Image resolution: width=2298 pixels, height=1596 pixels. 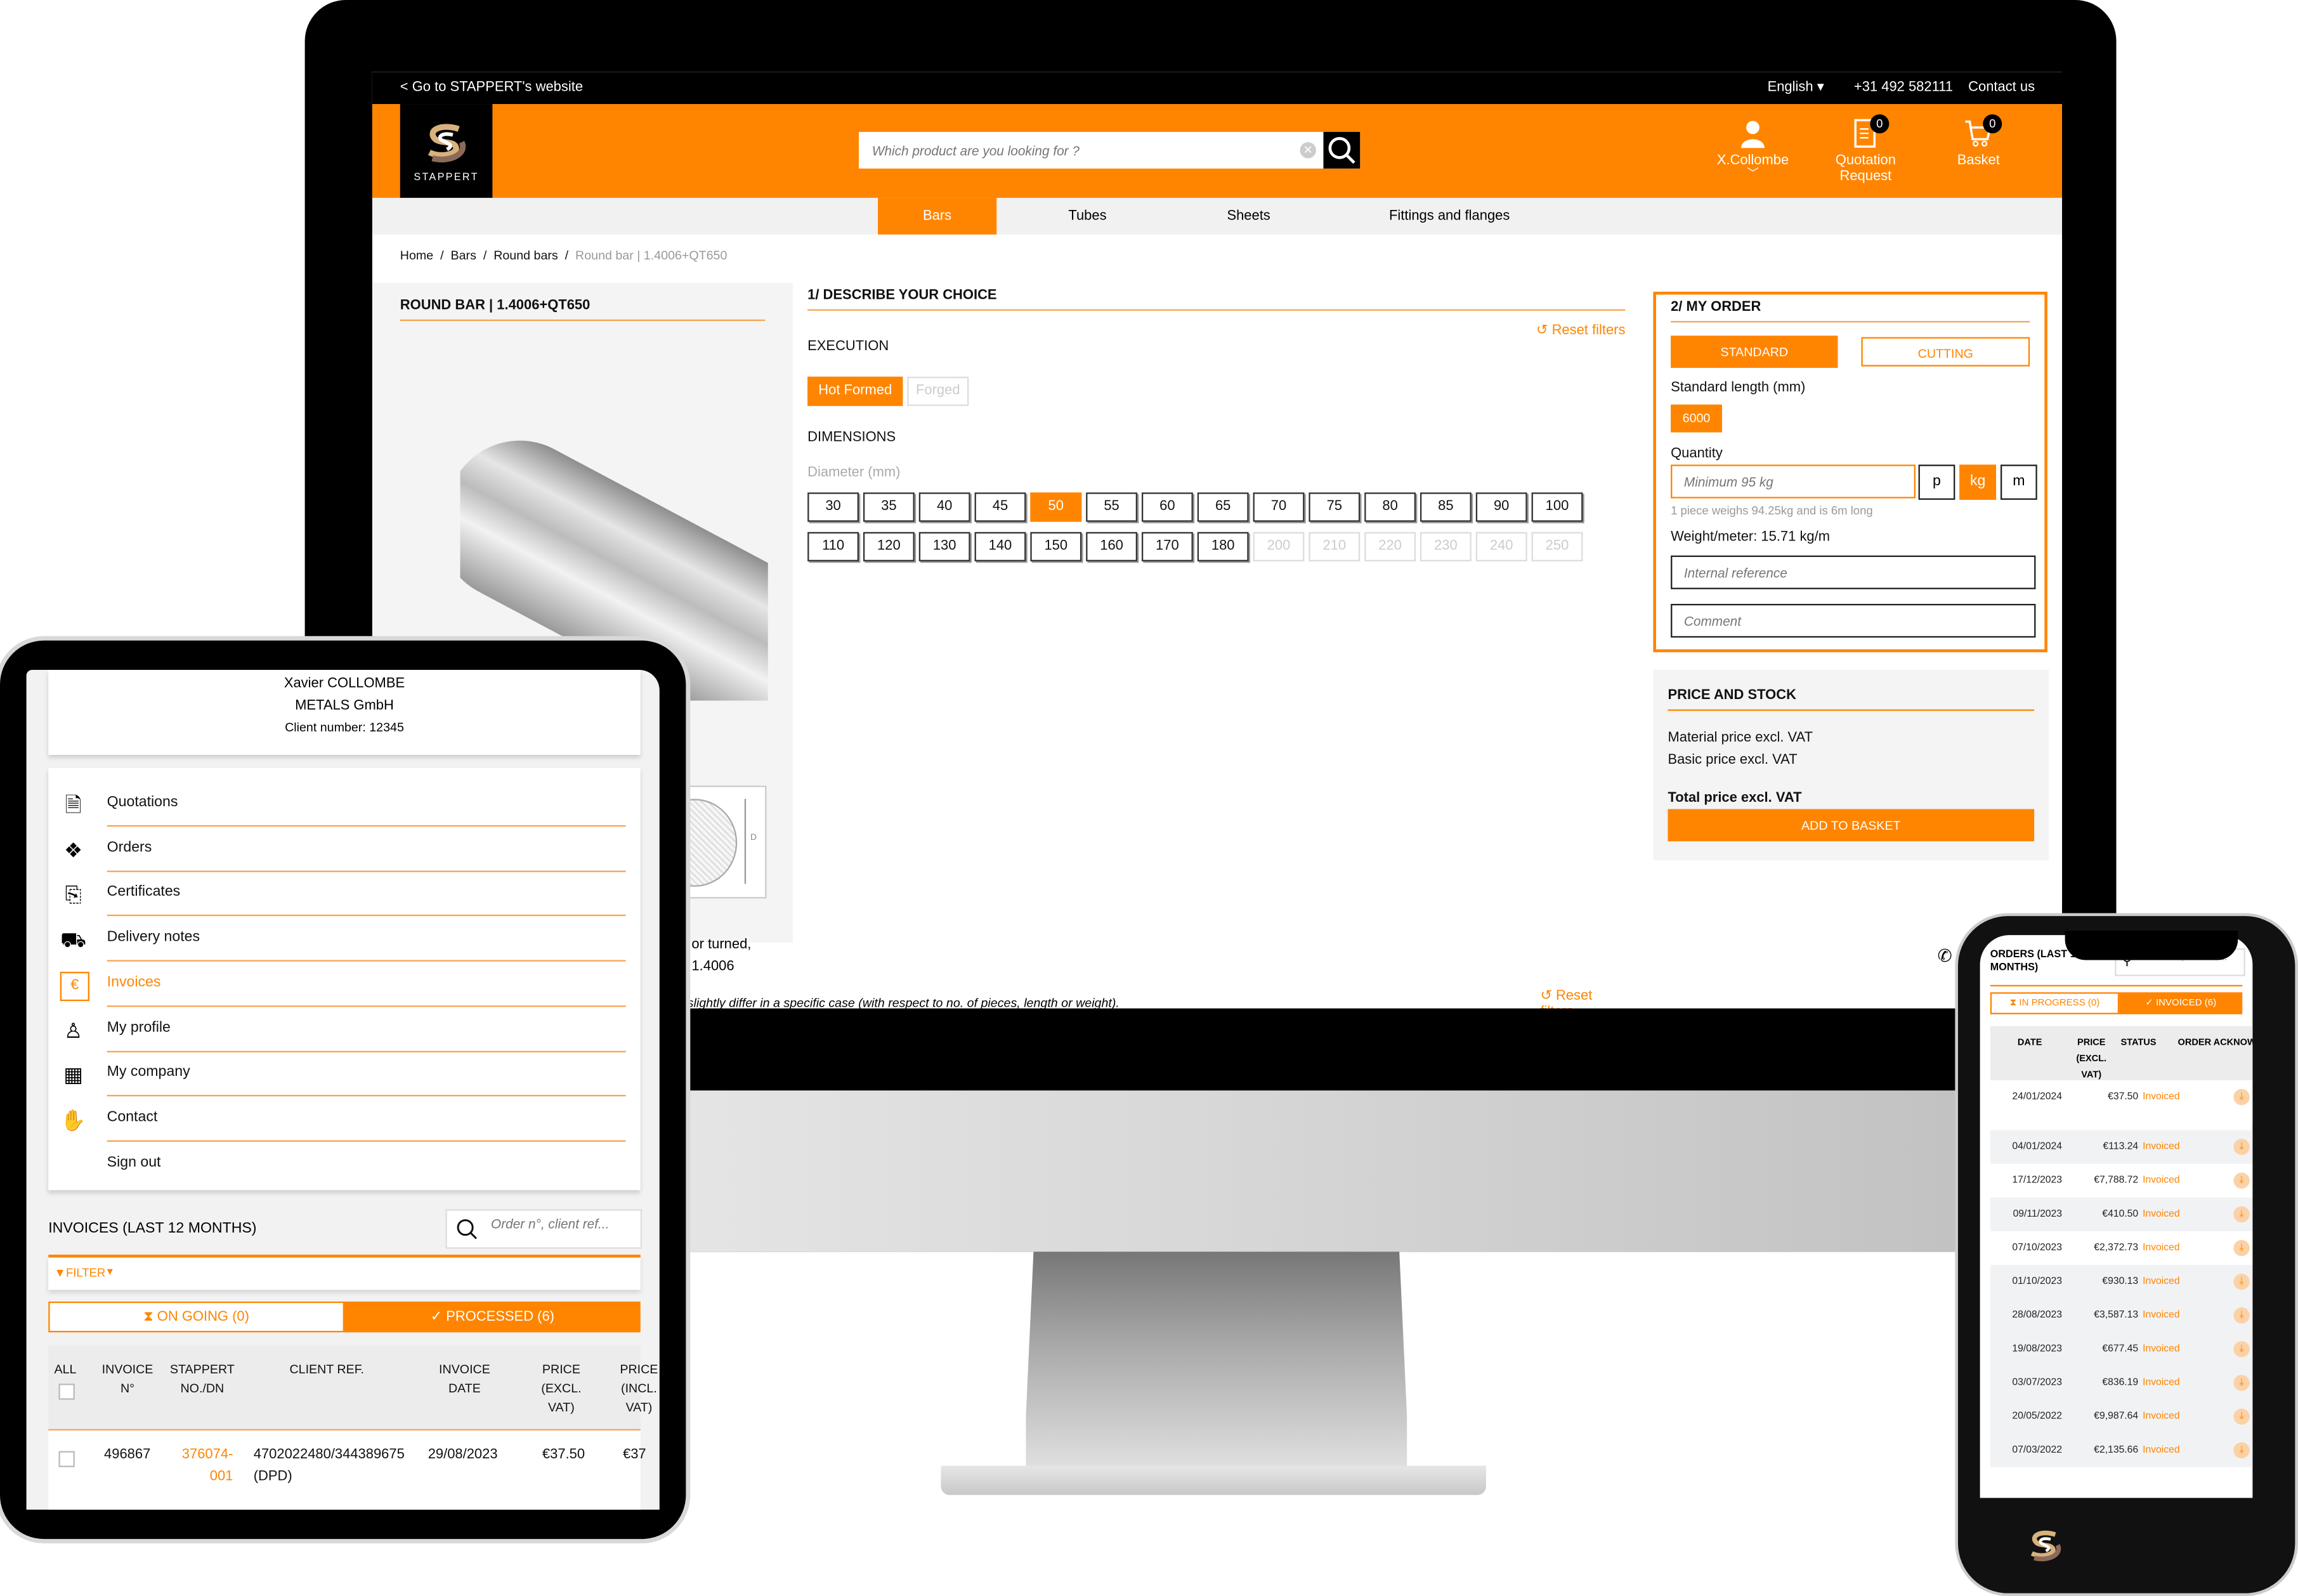 What do you see at coordinates (1000, 547) in the screenshot?
I see `diameter-option: 140` at bounding box center [1000, 547].